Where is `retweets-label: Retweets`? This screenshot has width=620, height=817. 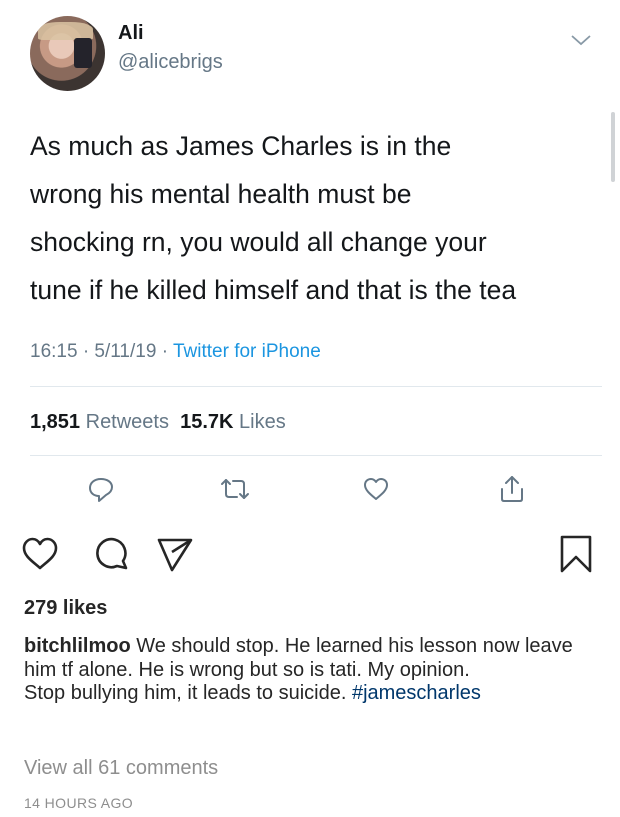 retweets-label: Retweets is located at coordinates (124, 422).